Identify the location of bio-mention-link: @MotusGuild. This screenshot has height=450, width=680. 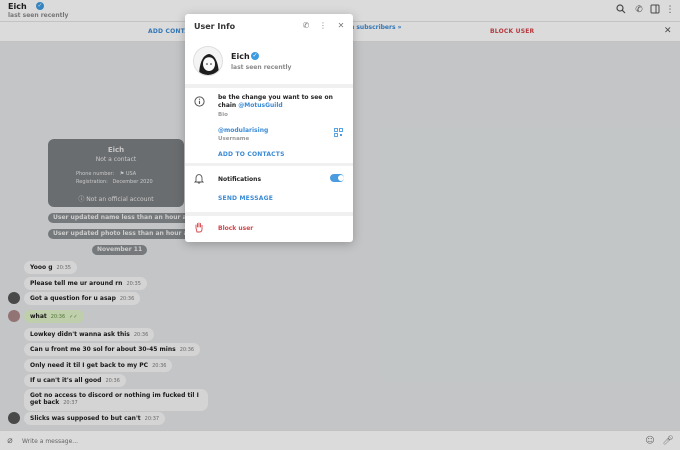
(260, 105).